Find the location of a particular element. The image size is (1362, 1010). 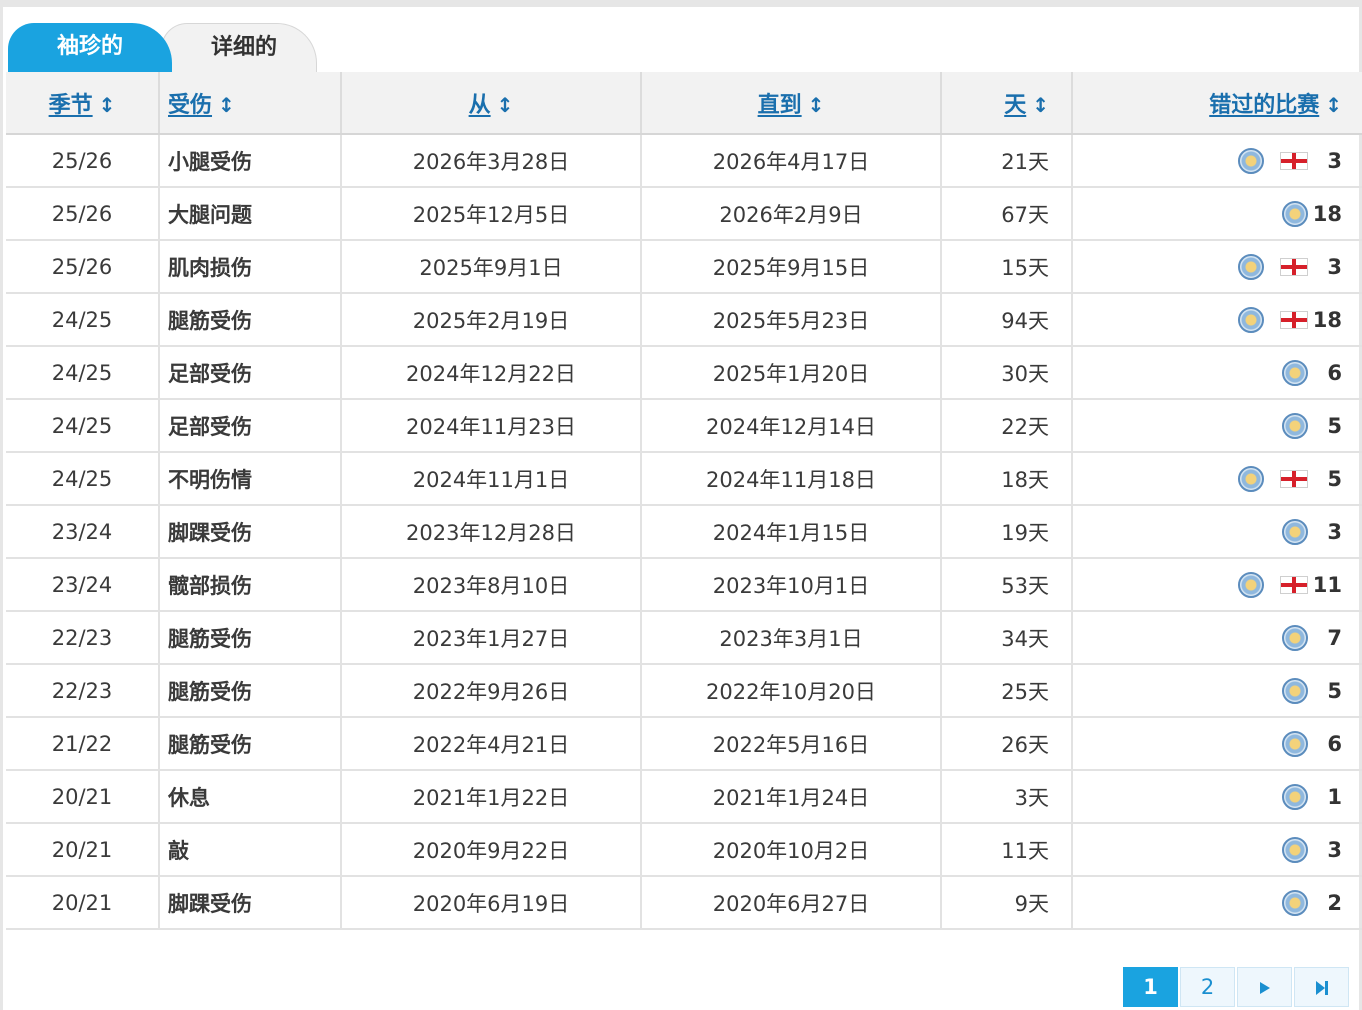

table-row: 22/23 腿筋受伤 2023年1月27日 2023年3月1日 34天 7 is located at coordinates (684, 638).